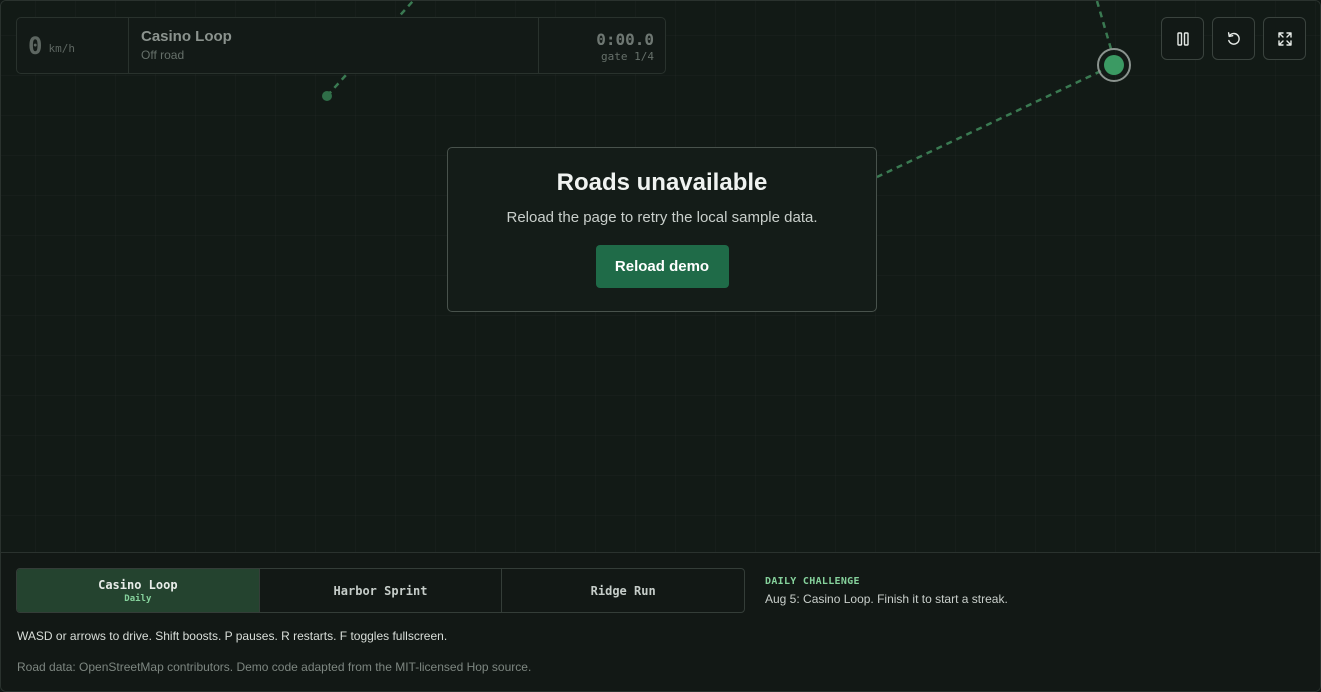 This screenshot has width=1321, height=692. I want to click on daily-challenge-tag: DAILY CHALLENGE, so click(812, 581).